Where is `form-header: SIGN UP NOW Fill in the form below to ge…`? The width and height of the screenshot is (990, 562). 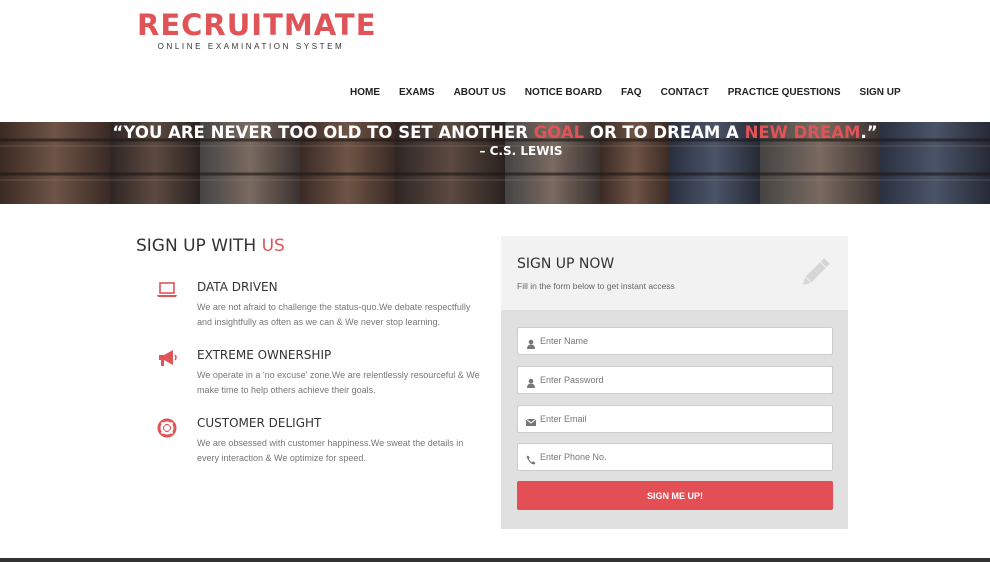
form-header: SIGN UP NOW Fill in the form below to ge… is located at coordinates (674, 273).